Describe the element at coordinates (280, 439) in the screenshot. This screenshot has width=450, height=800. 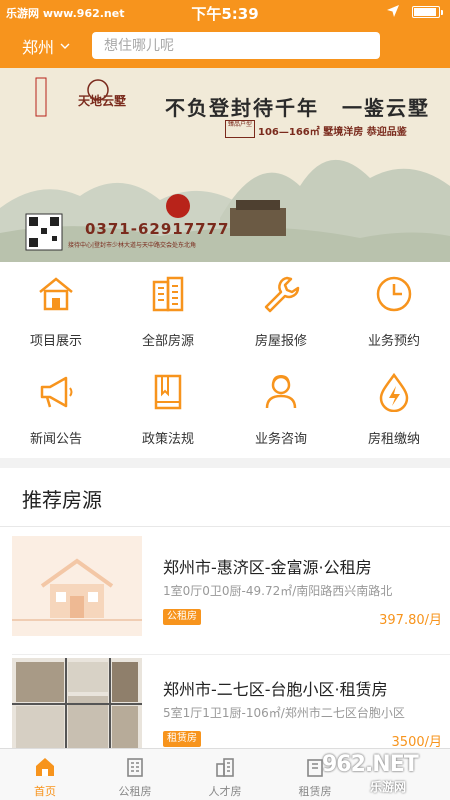
I see `grid-item-label: 业务咨询` at that location.